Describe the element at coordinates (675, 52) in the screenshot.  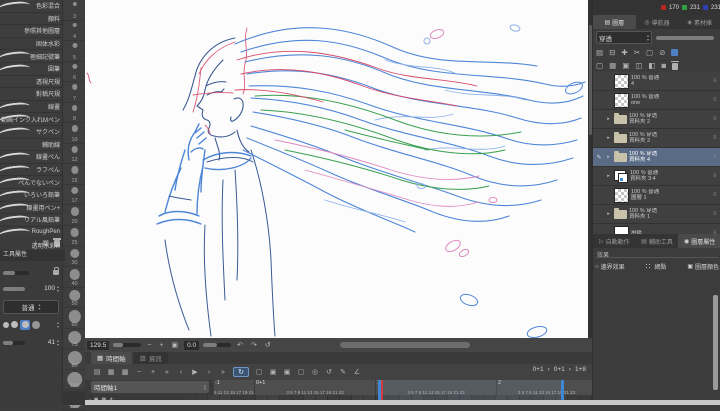
I see `layer-color-chip` at that location.